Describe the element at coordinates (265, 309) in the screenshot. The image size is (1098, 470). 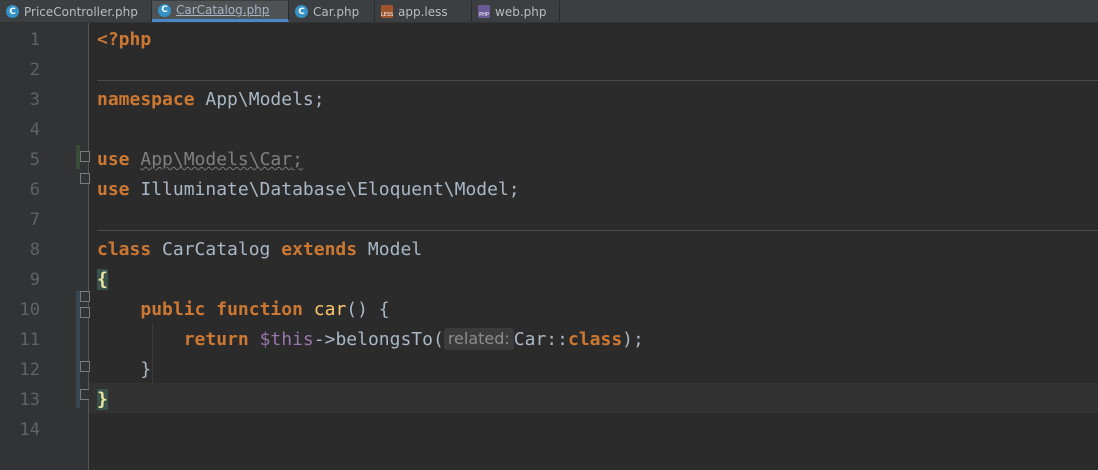
I see `code-line: public function car() {` at that location.